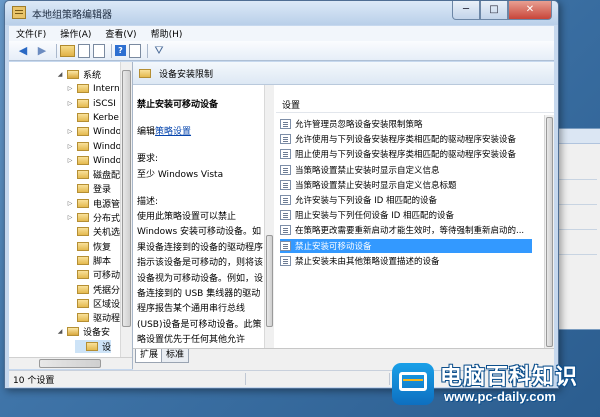 This screenshot has height=417, width=600. What do you see at coordinates (107, 305) in the screenshot?
I see `tree-item-label: 区域设` at bounding box center [107, 305].